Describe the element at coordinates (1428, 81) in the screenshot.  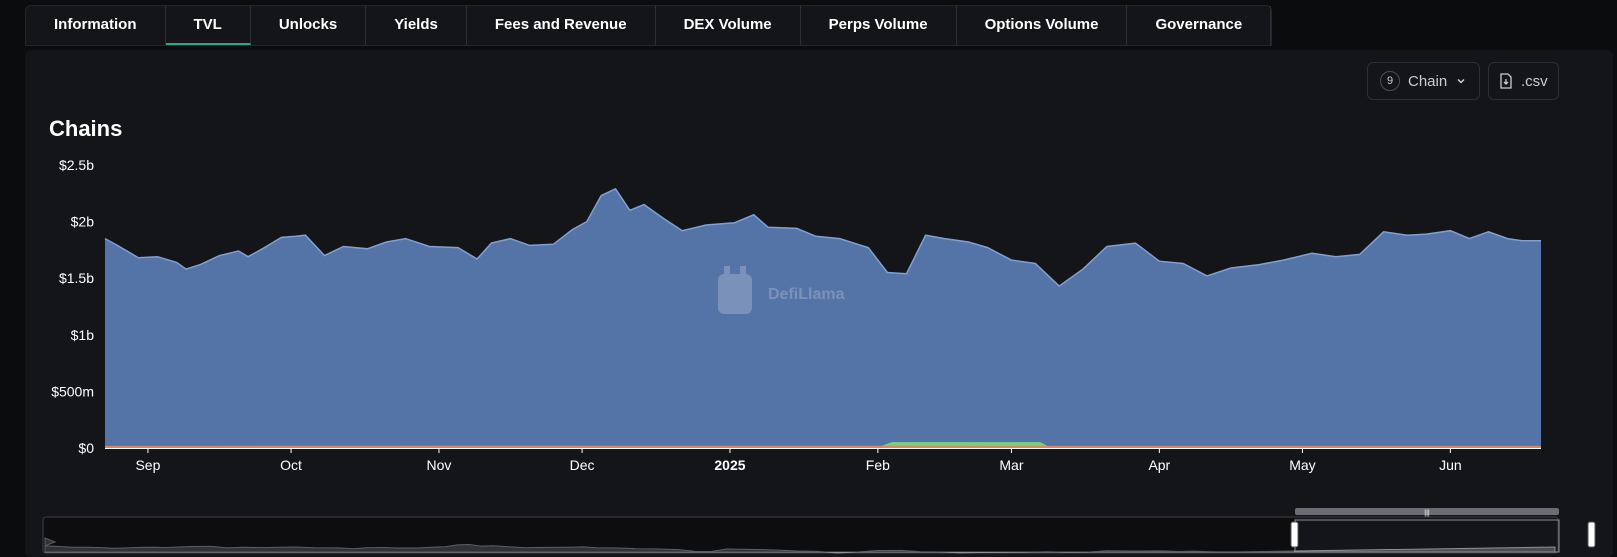
I see `chain-select-label: Chain` at that location.